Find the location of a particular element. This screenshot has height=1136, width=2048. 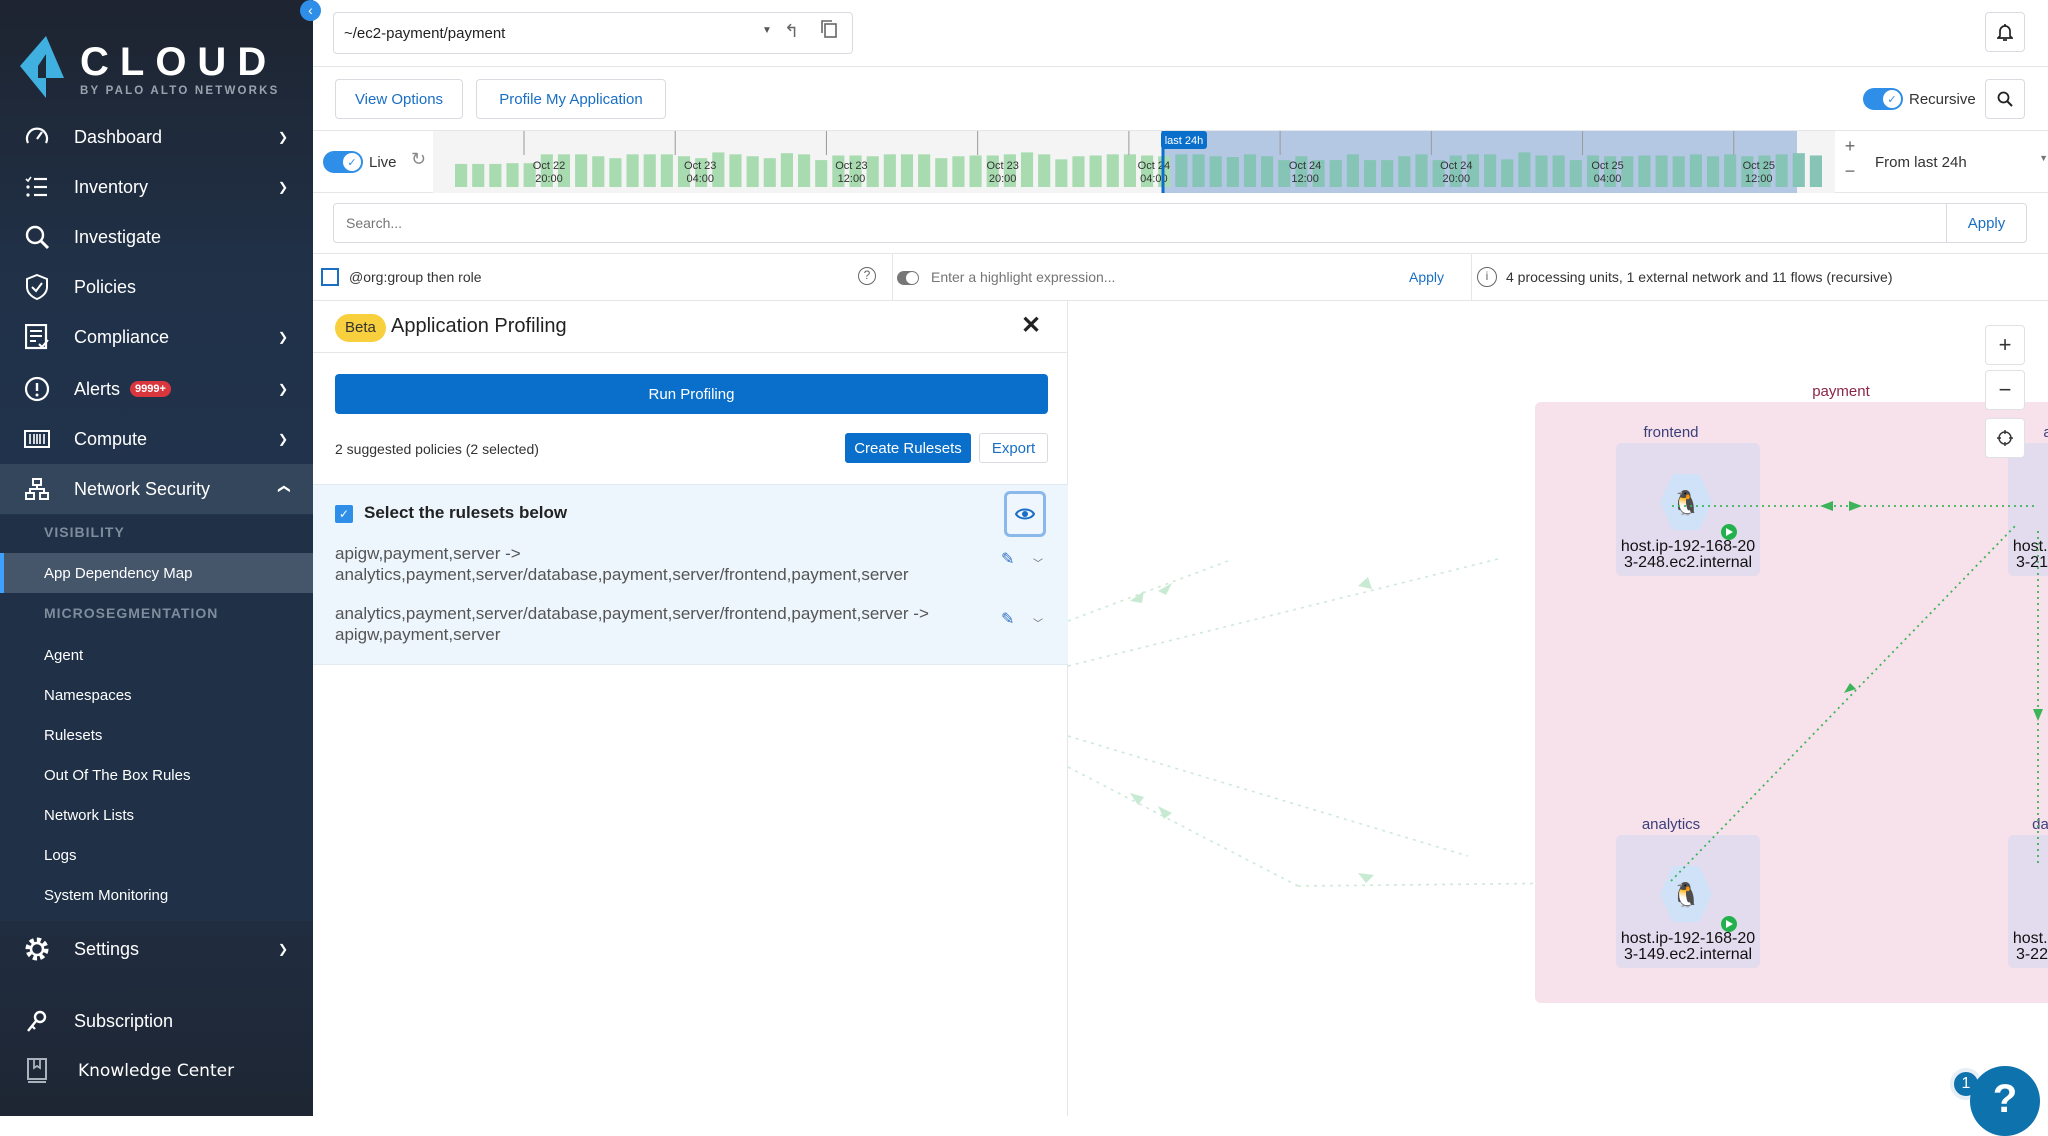

graph-center-button is located at coordinates (2005, 438).